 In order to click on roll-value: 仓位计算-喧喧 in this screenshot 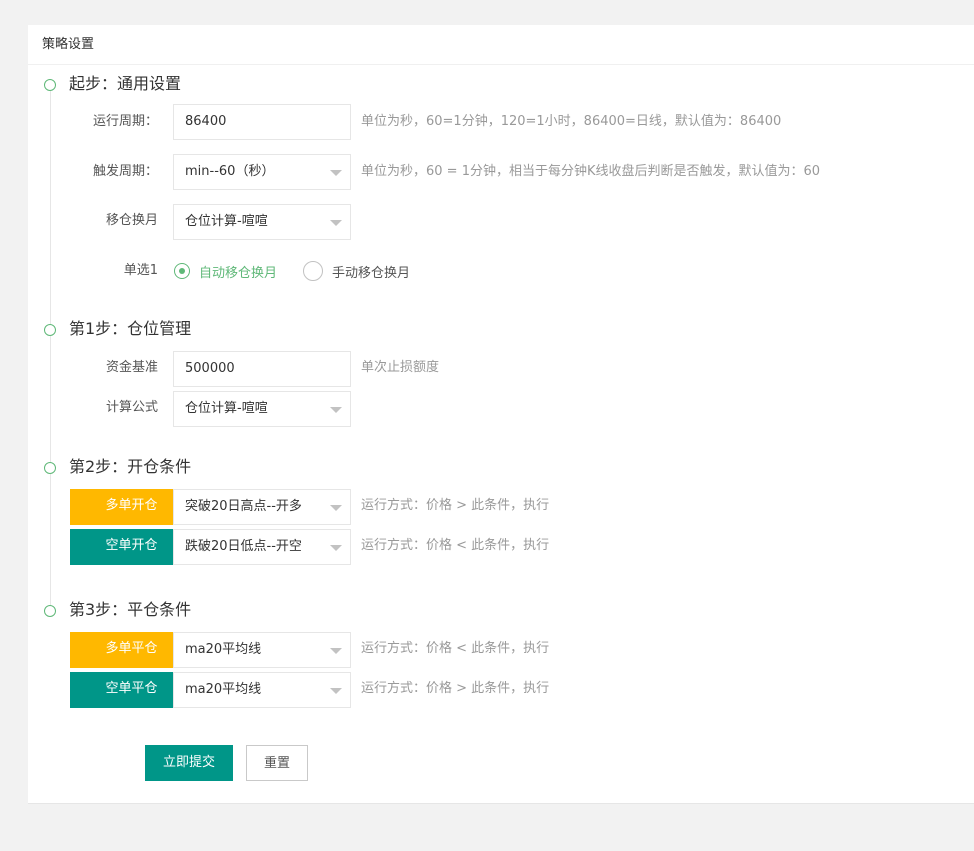, I will do `click(226, 221)`.